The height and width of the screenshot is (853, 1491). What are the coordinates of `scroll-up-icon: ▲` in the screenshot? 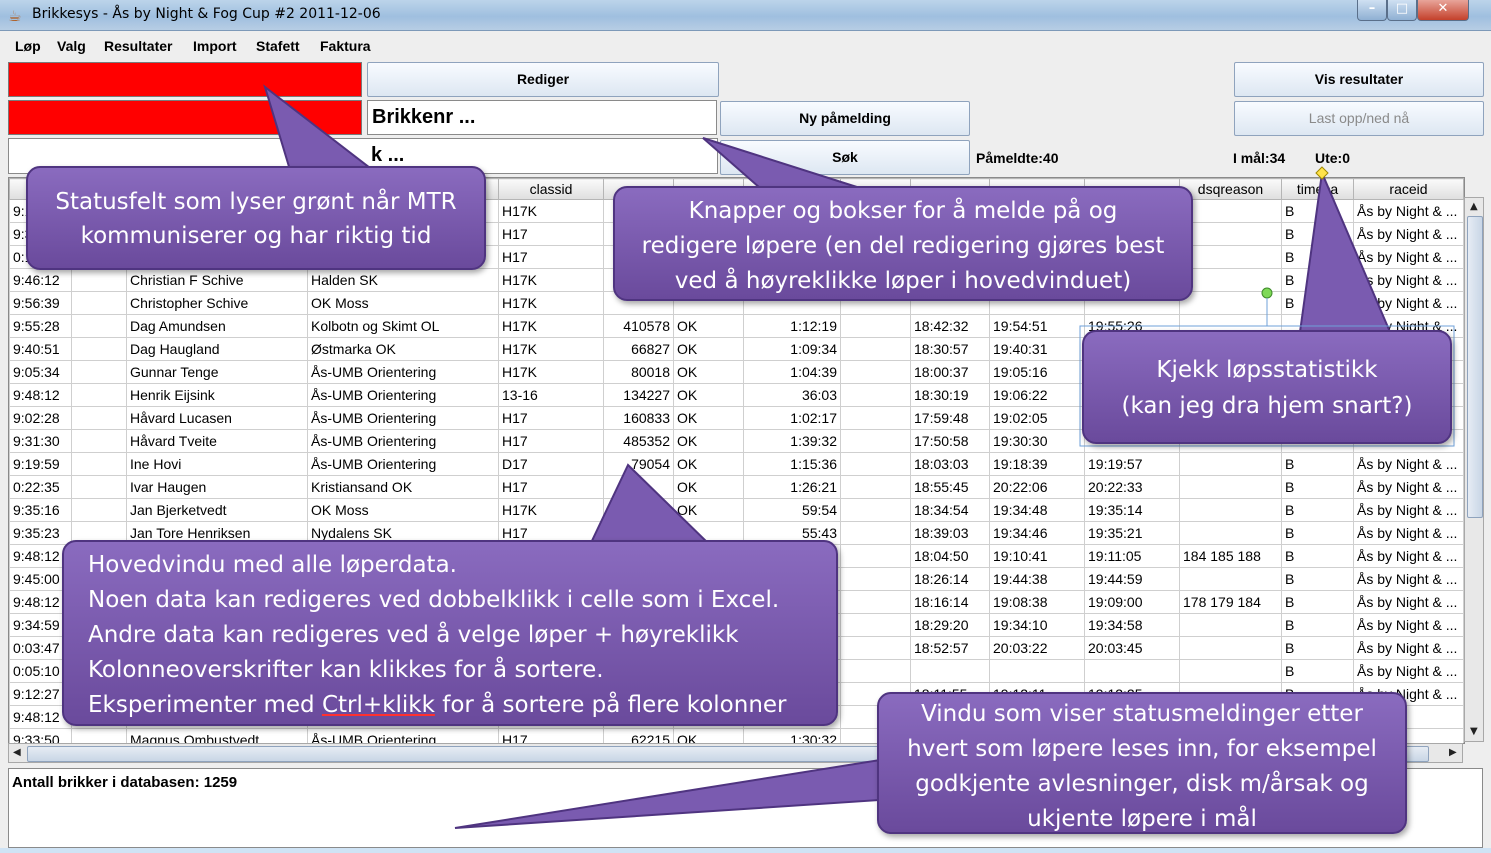 It's located at (1474, 206).